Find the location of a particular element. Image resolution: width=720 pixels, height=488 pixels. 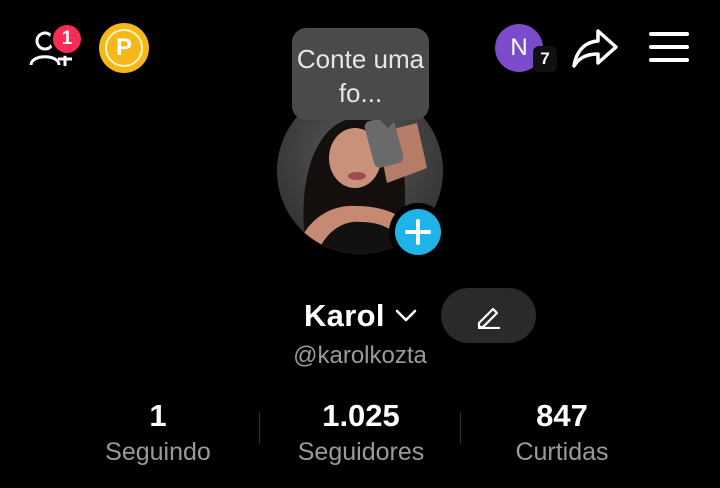

add-friend-button: 1 is located at coordinates (55, 47).